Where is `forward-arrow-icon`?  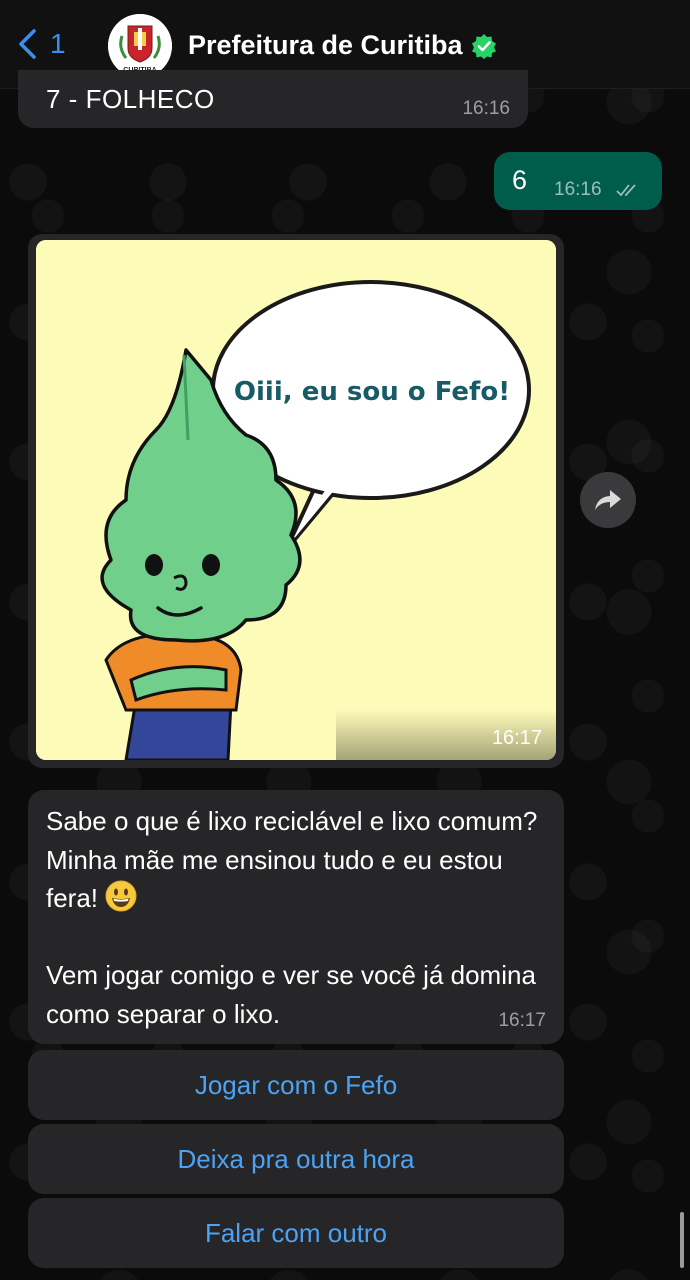 forward-arrow-icon is located at coordinates (608, 500).